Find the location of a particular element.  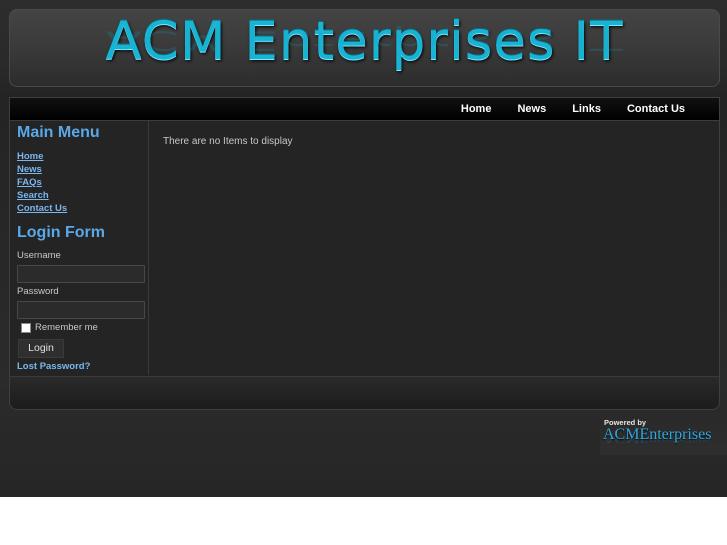

menu-item-faqs: FAQs is located at coordinates (29, 183).